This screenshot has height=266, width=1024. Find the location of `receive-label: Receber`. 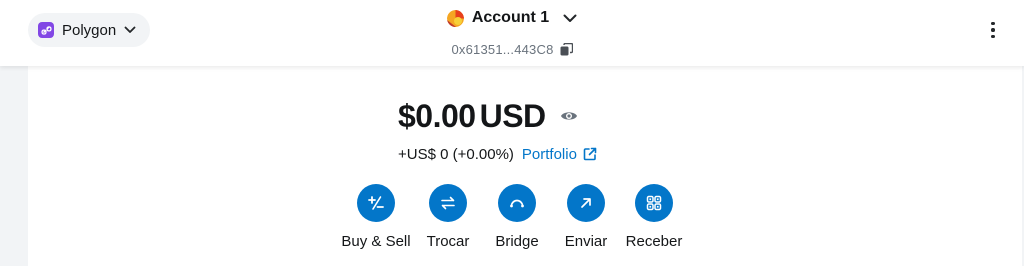

receive-label: Receber is located at coordinates (654, 241).